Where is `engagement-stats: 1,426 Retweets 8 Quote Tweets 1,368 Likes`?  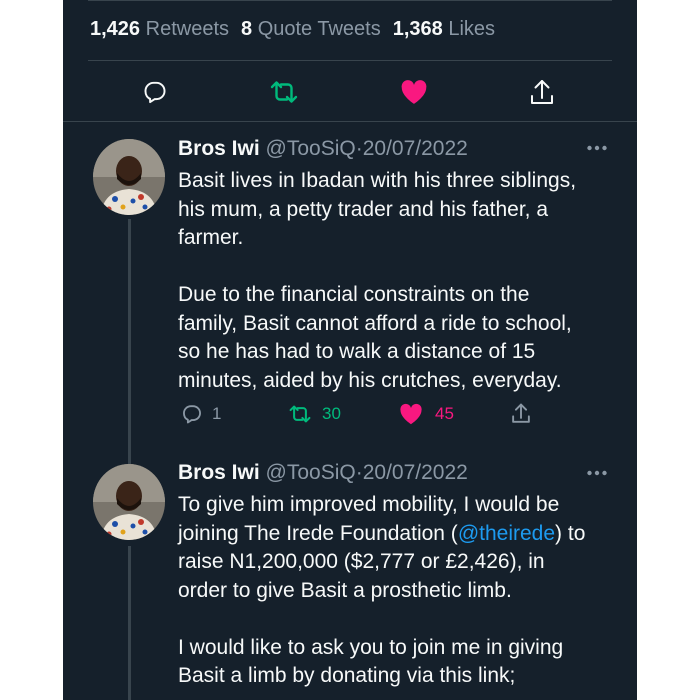 engagement-stats: 1,426 Retweets 8 Quote Tweets 1,368 Likes is located at coordinates (292, 29).